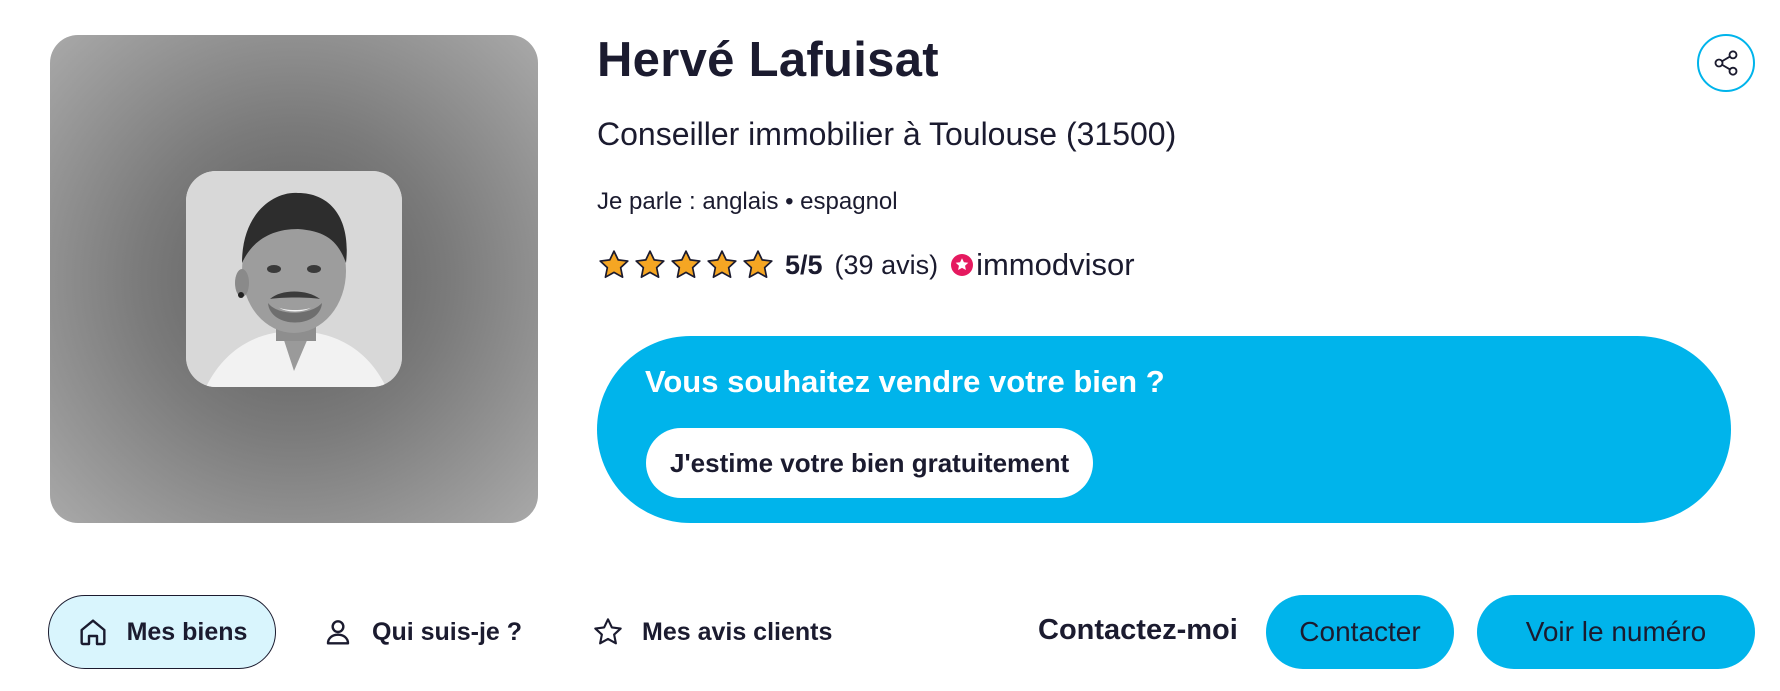 This screenshot has width=1780, height=691. I want to click on sell-banner-title: Vous souhaitez vendre votre bien ?, so click(905, 381).